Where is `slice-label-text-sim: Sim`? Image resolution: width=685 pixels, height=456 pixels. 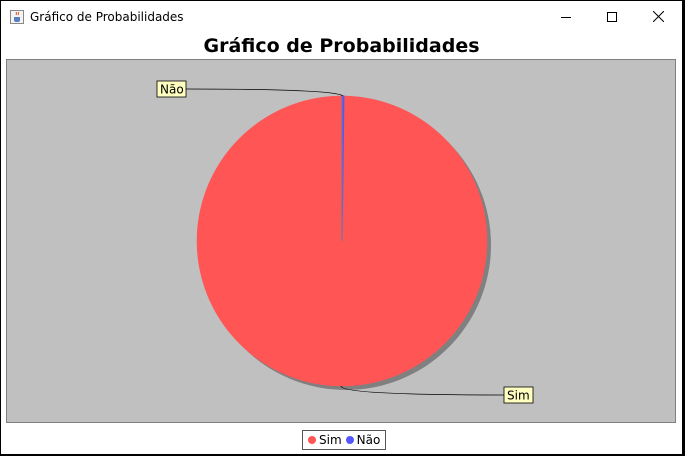 slice-label-text-sim: Sim is located at coordinates (518, 396).